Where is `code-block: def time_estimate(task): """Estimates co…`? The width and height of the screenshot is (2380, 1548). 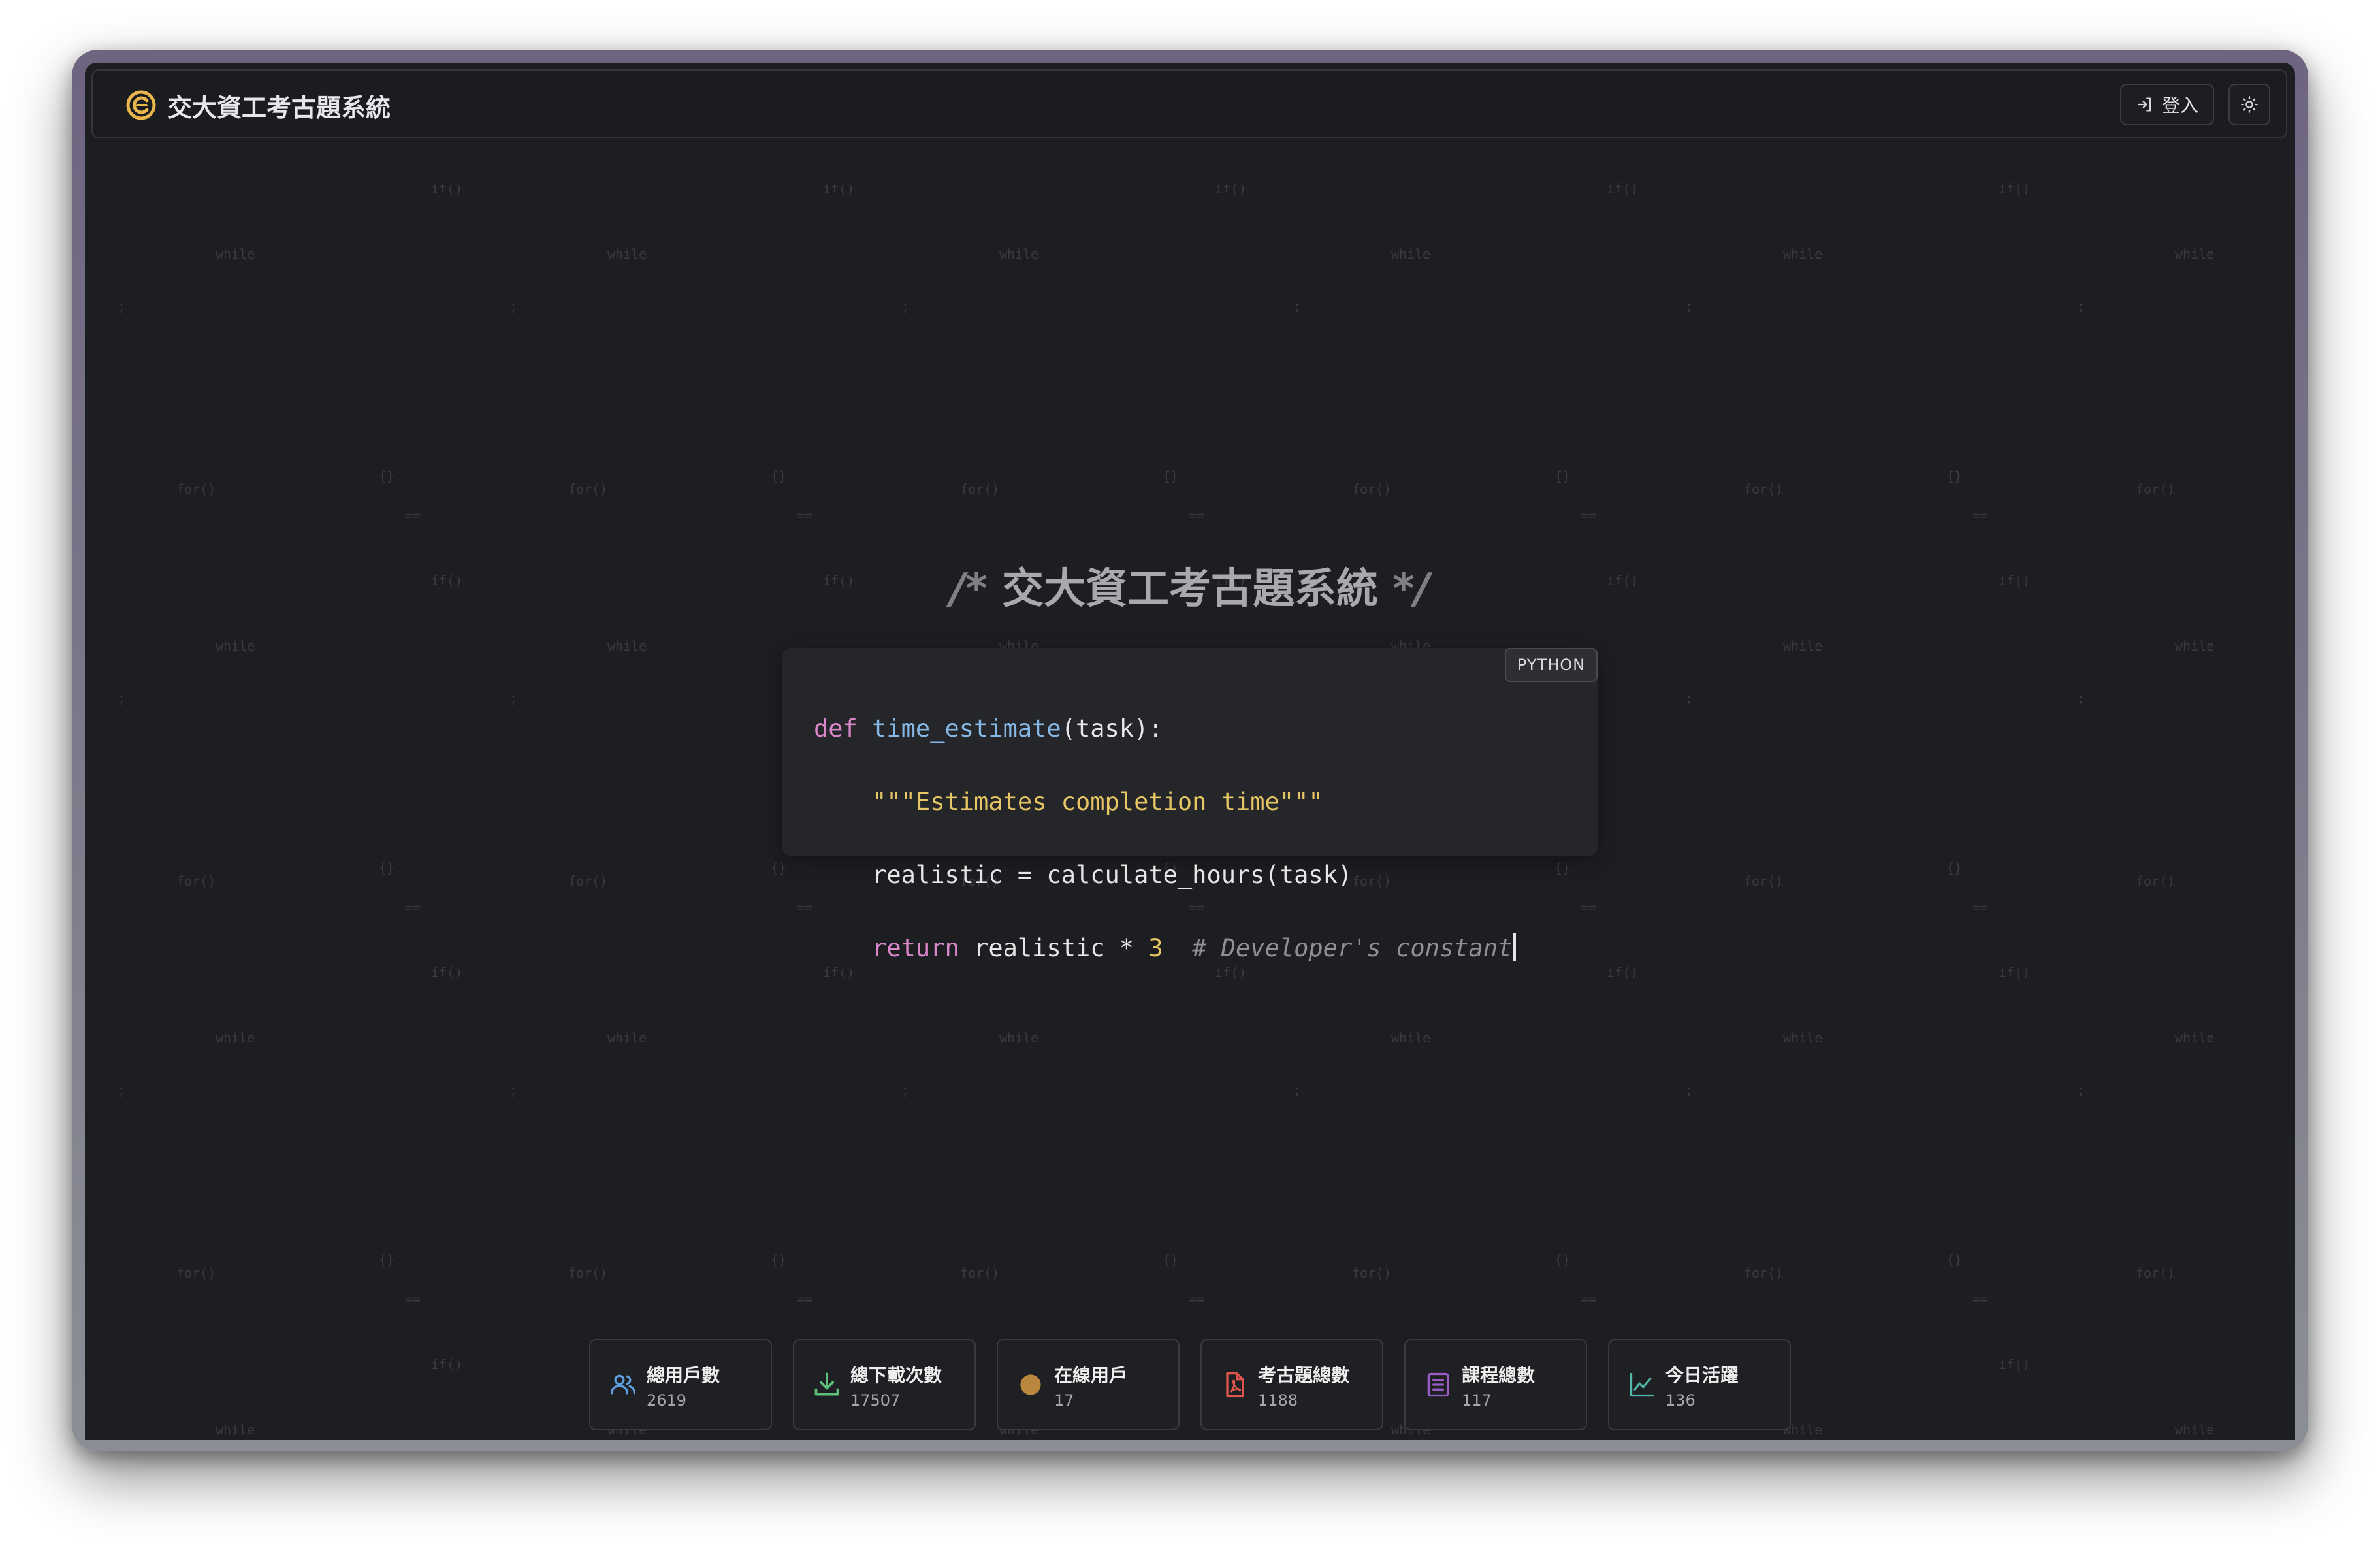 code-block: def time_estimate(task): """Estimates co… is located at coordinates (1165, 857).